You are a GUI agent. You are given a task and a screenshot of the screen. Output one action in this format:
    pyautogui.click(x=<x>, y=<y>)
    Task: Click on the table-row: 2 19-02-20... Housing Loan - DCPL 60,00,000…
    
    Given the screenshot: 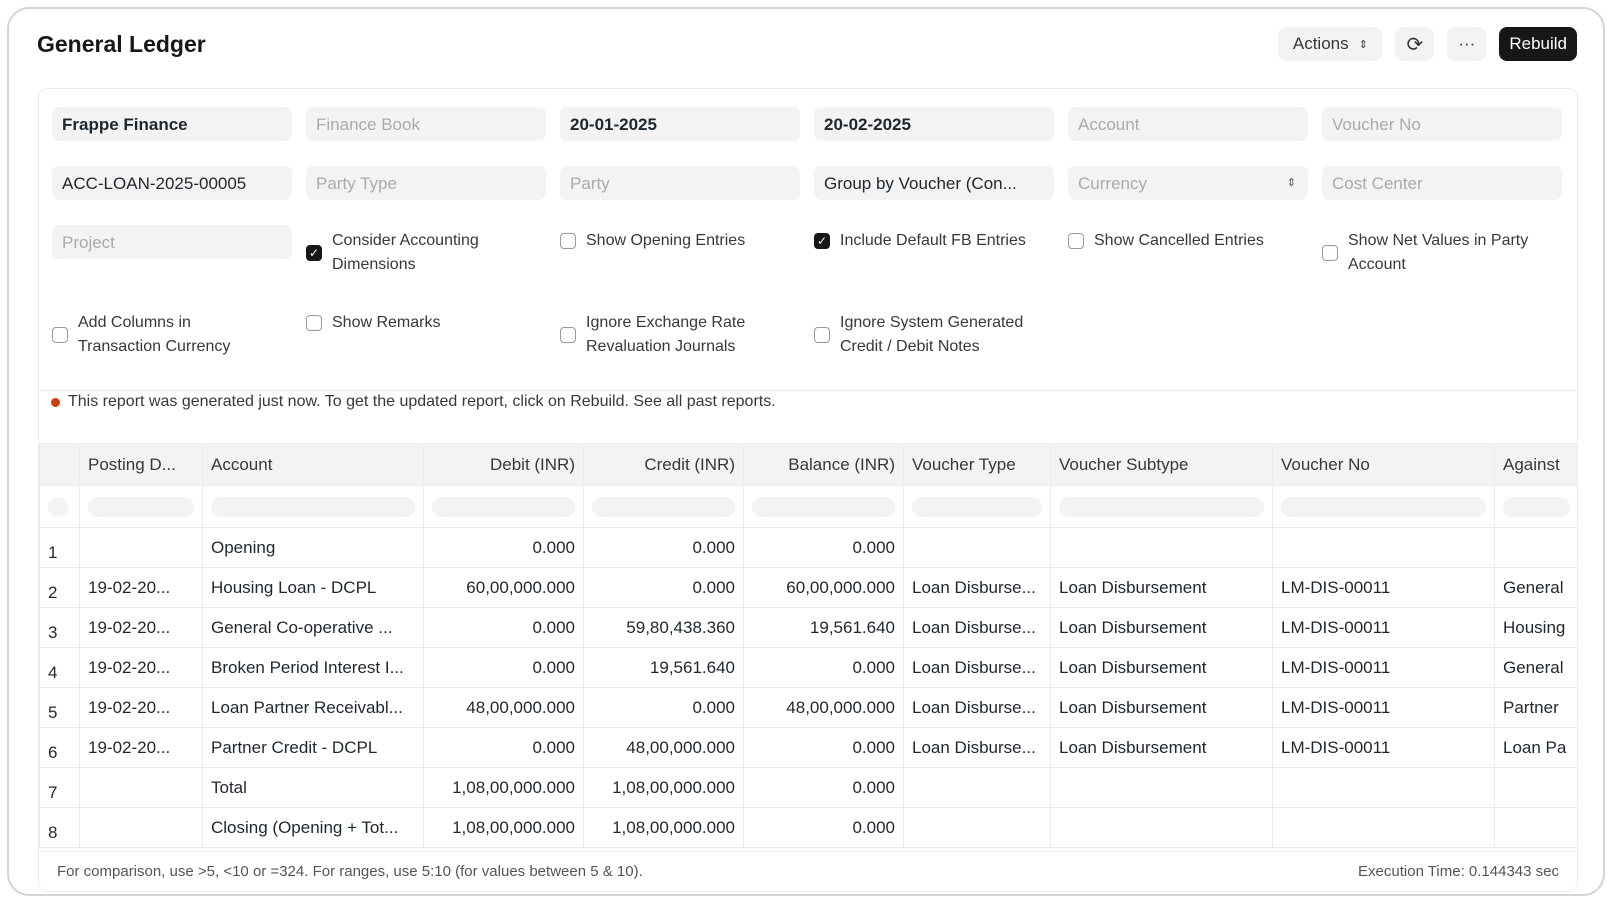 What is the action you would take?
    pyautogui.click(x=808, y=587)
    